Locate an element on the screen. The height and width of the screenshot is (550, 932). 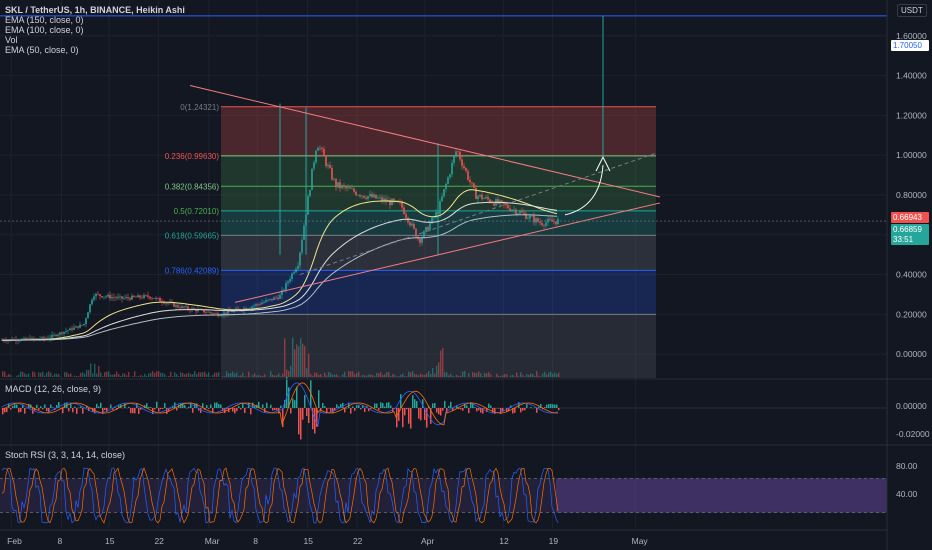
legend-ema150: EMA (150, close, 0) is located at coordinates (95, 20).